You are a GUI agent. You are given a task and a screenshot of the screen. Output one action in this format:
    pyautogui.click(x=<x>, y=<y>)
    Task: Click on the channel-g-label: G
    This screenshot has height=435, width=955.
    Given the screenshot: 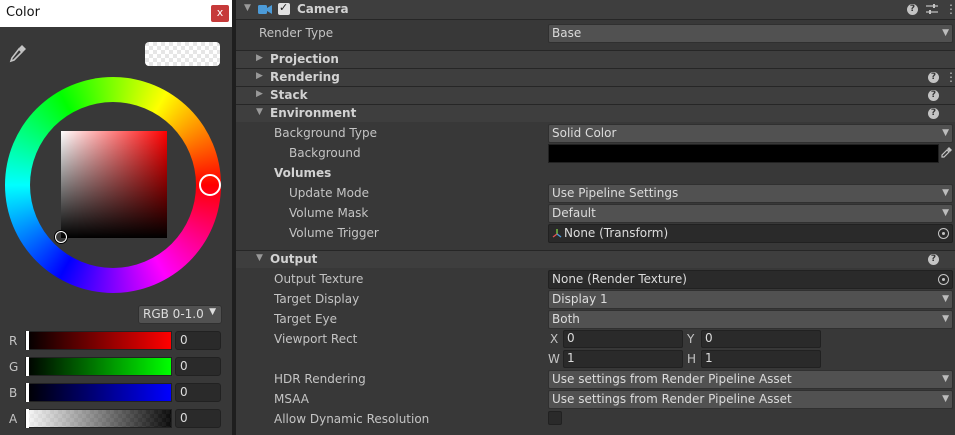 What is the action you would take?
    pyautogui.click(x=14, y=367)
    